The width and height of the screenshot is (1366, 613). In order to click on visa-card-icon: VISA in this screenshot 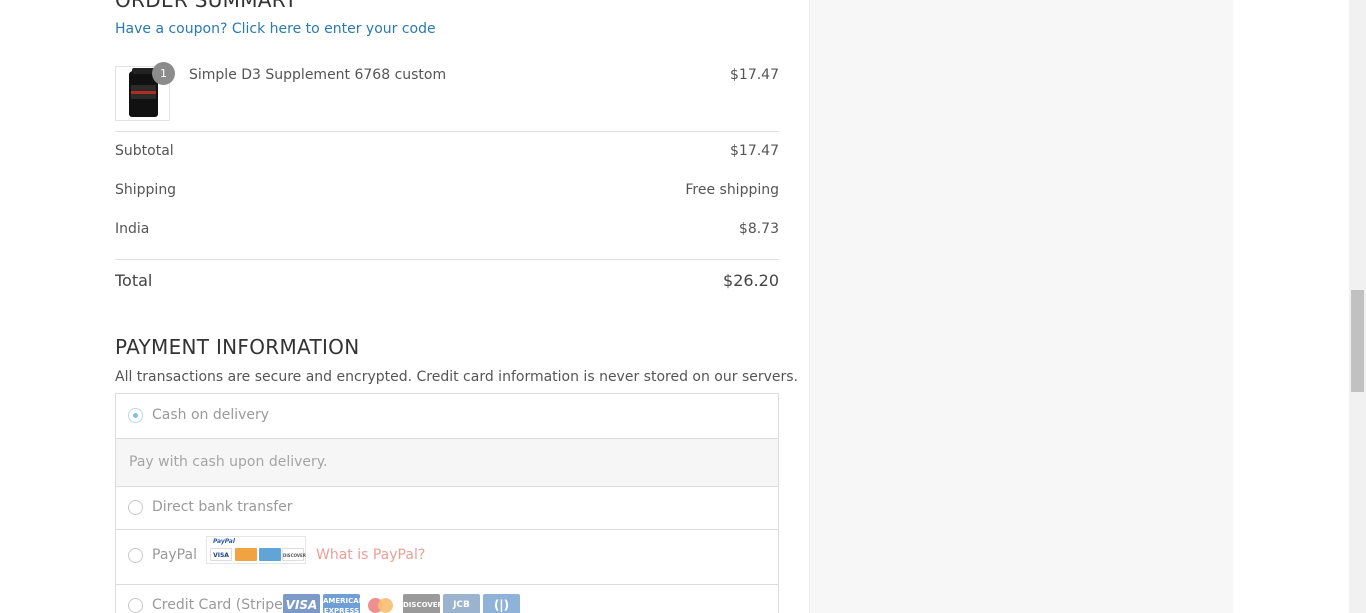, I will do `click(301, 603)`.